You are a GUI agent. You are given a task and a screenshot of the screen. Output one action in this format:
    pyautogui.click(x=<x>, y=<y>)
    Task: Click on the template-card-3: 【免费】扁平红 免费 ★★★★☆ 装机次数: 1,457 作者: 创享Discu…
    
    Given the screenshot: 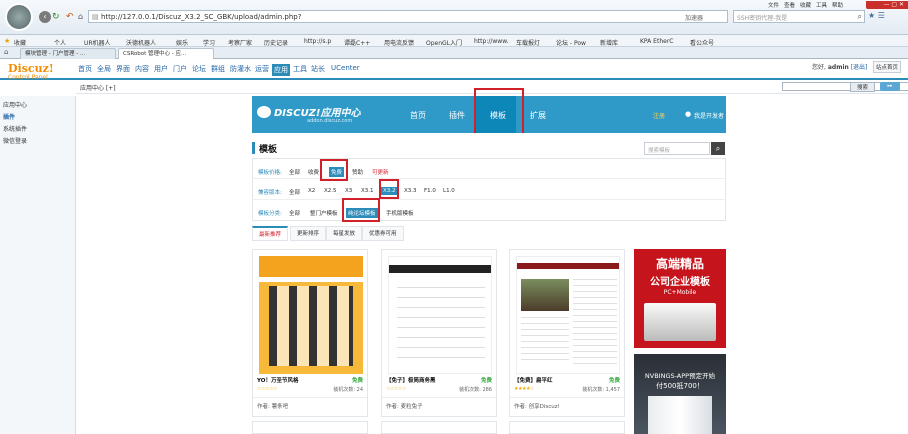 What is the action you would take?
    pyautogui.click(x=567, y=333)
    